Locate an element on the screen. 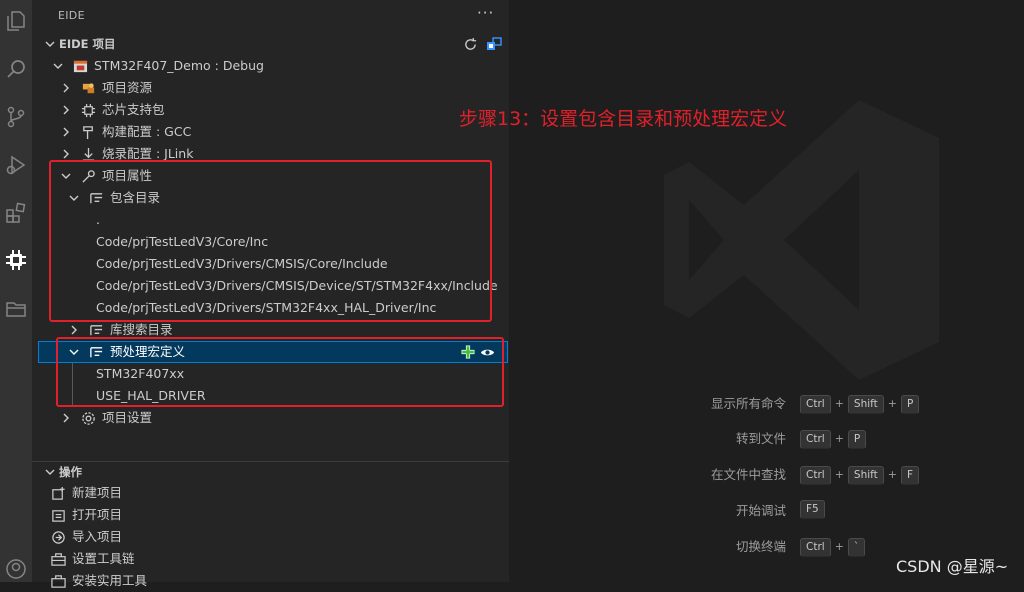 The image size is (1024, 592). section-eide-project: EIDE 项目 is located at coordinates (270, 44).